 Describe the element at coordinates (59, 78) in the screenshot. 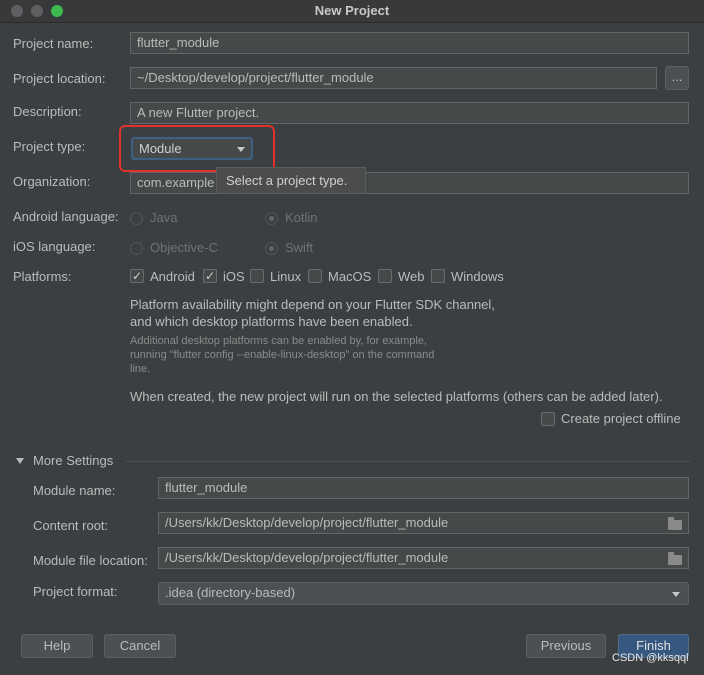

I see `project-location-label: Project location:` at that location.